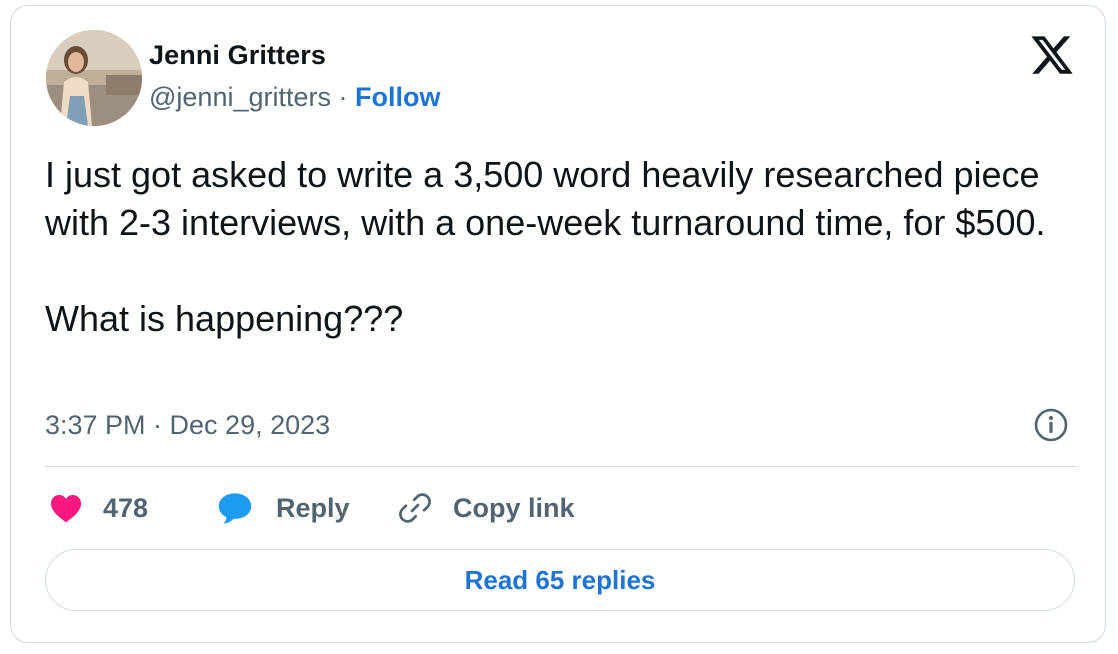  Describe the element at coordinates (561, 466) in the screenshot. I see `divider` at that location.